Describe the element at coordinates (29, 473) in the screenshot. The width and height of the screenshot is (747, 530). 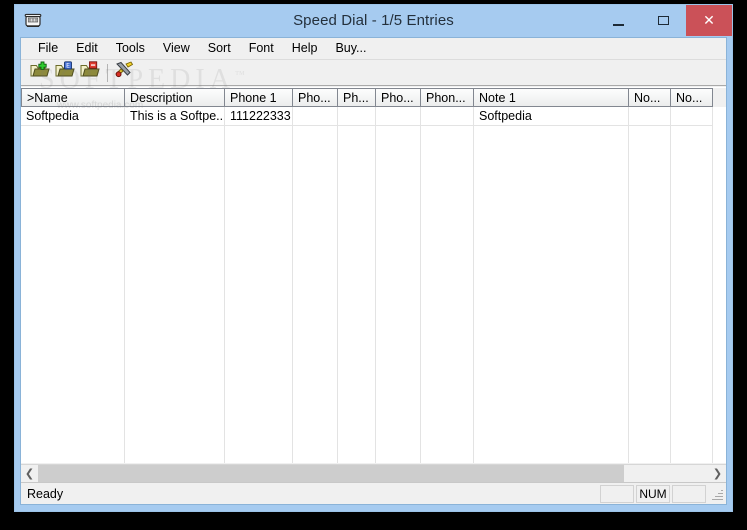
I see `scroll-left-arrow-icon: ❮` at that location.